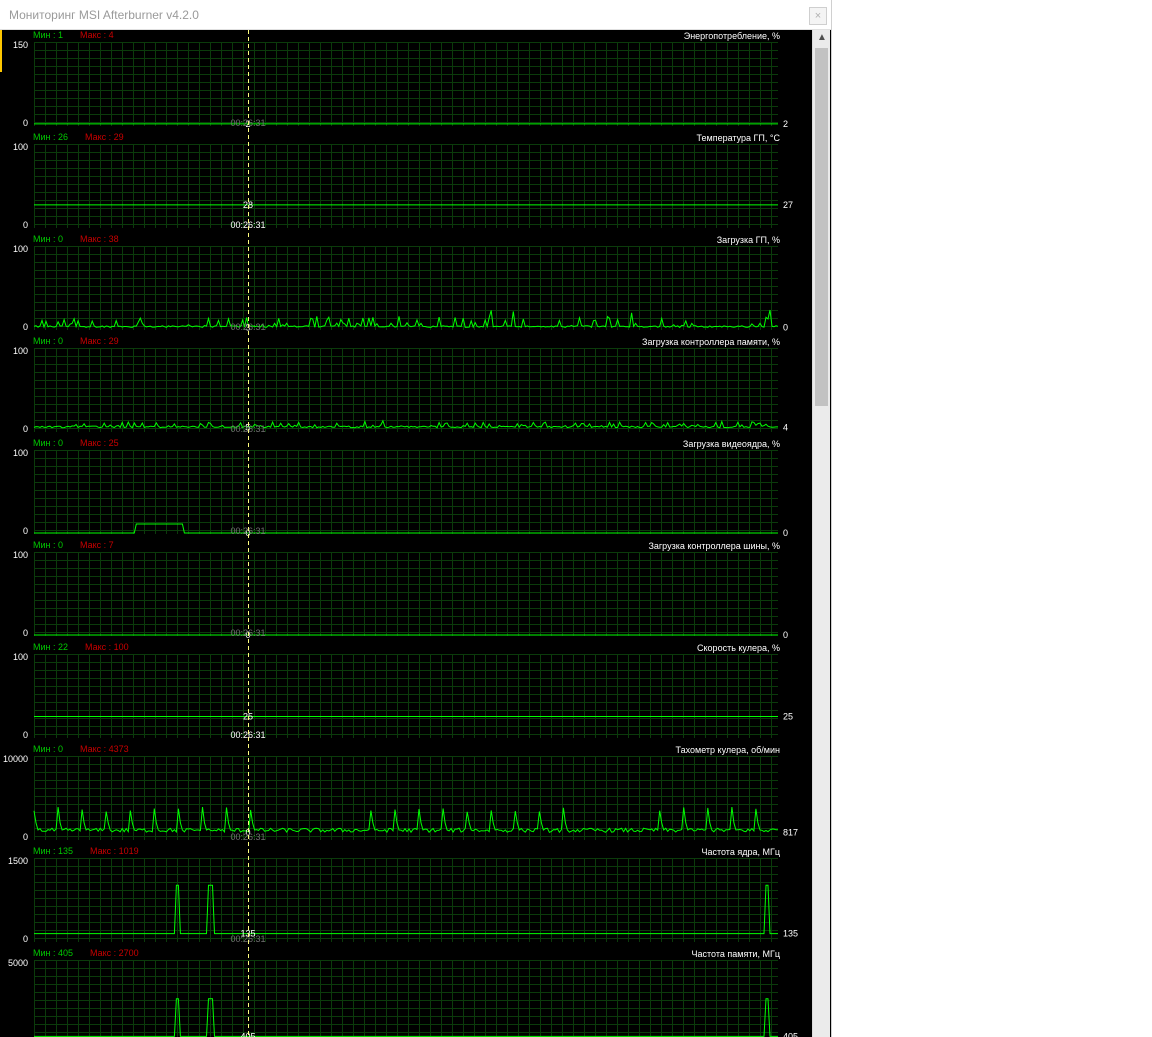 This screenshot has height=1037, width=1152. Describe the element at coordinates (50, 137) in the screenshot. I see `graph-min-label: Мин : 26` at that location.